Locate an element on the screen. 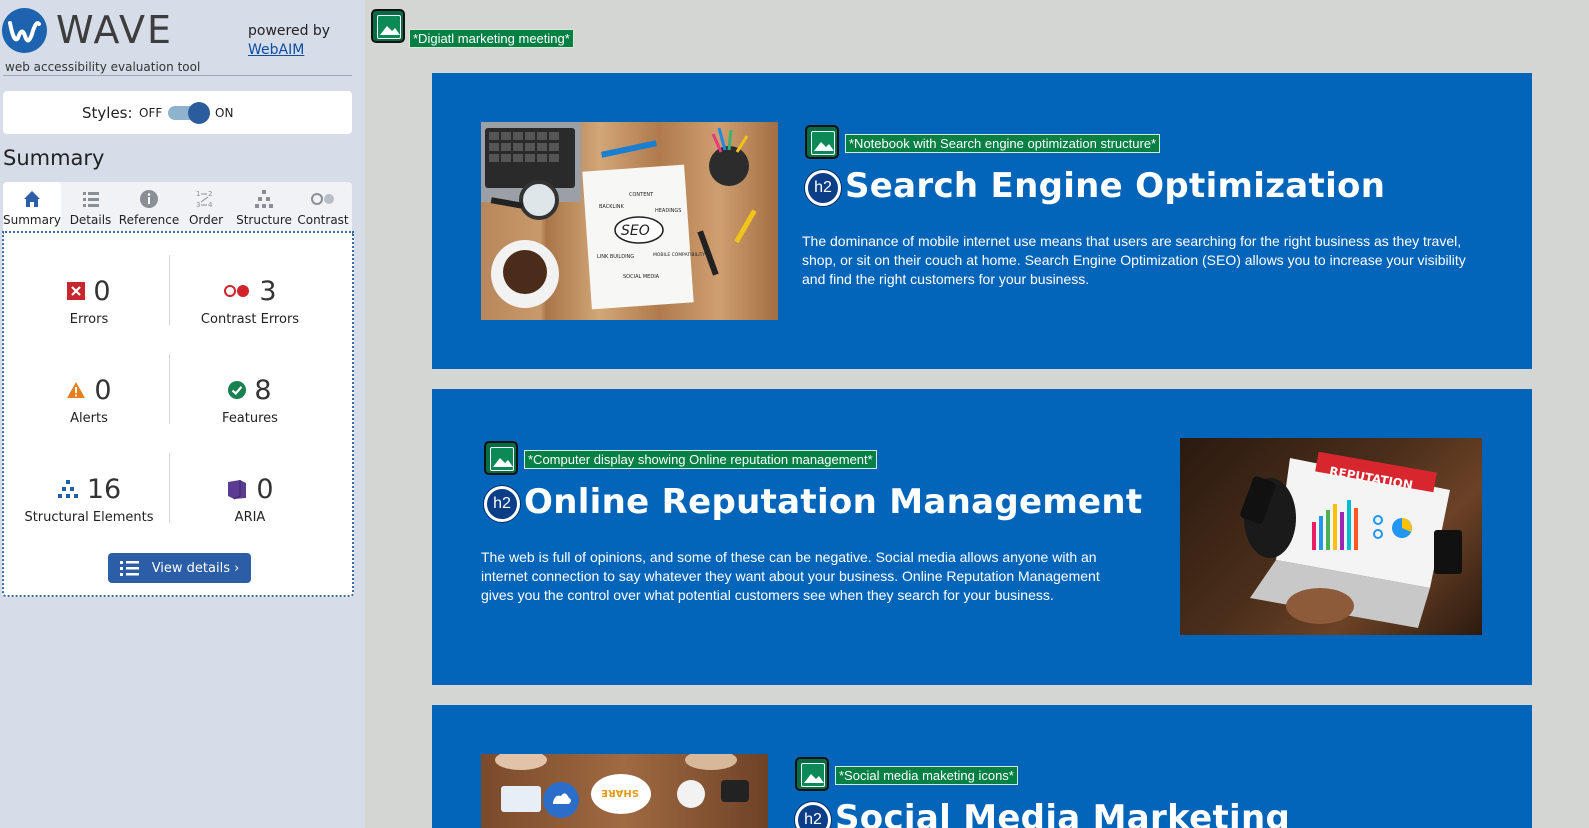 The width and height of the screenshot is (1589, 828). seo-image-label: SEO is located at coordinates (635, 231).